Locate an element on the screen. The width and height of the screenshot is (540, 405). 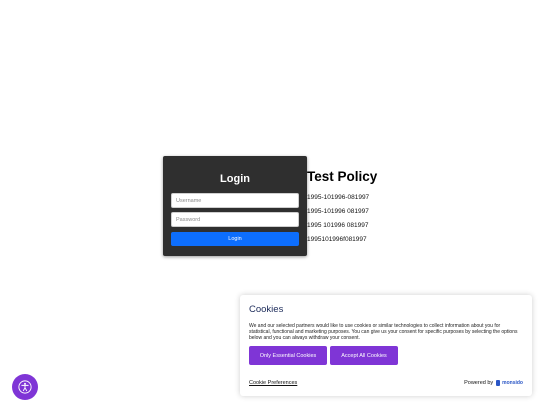
only-essential-cookies-button: Only Essential Cookies is located at coordinates (288, 355).